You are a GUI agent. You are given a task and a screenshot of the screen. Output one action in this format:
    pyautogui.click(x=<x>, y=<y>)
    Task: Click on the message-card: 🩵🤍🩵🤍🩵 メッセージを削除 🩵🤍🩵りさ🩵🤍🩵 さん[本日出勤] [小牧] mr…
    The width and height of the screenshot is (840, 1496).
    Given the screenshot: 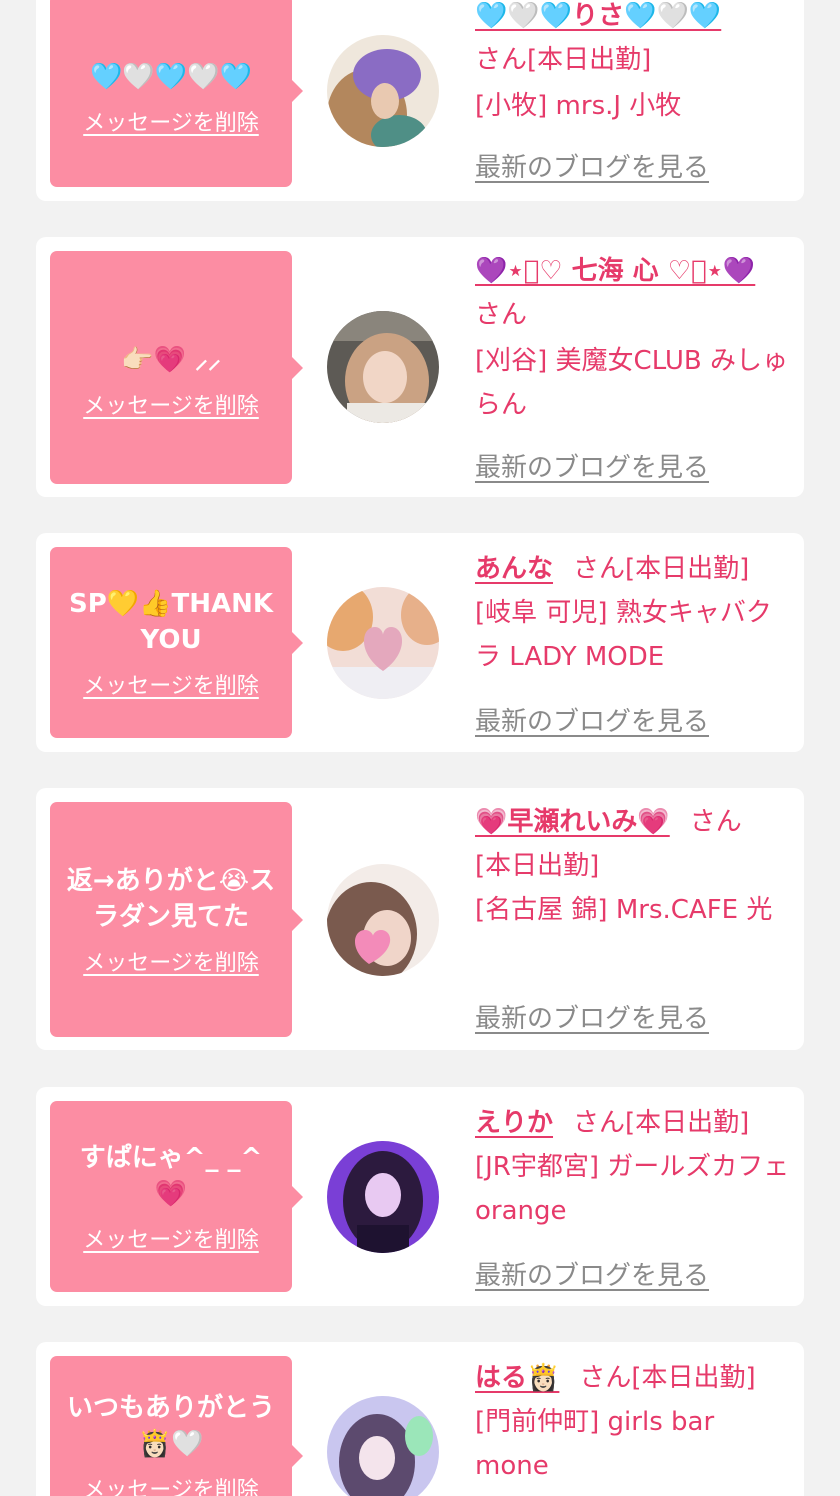 What is the action you would take?
    pyautogui.click(x=420, y=100)
    